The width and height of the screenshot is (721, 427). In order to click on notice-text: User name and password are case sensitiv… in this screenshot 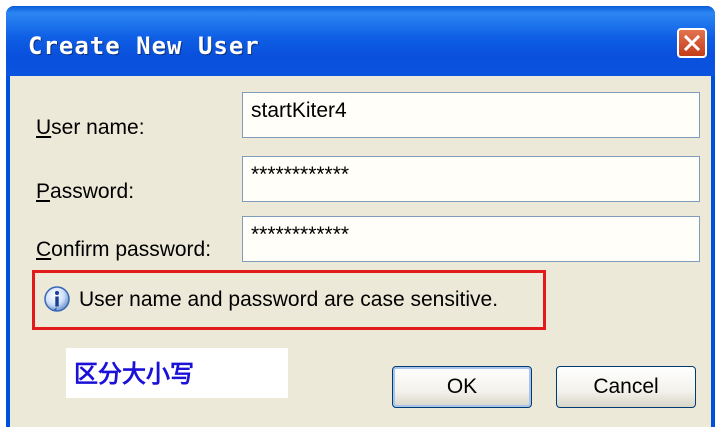, I will do `click(289, 299)`.